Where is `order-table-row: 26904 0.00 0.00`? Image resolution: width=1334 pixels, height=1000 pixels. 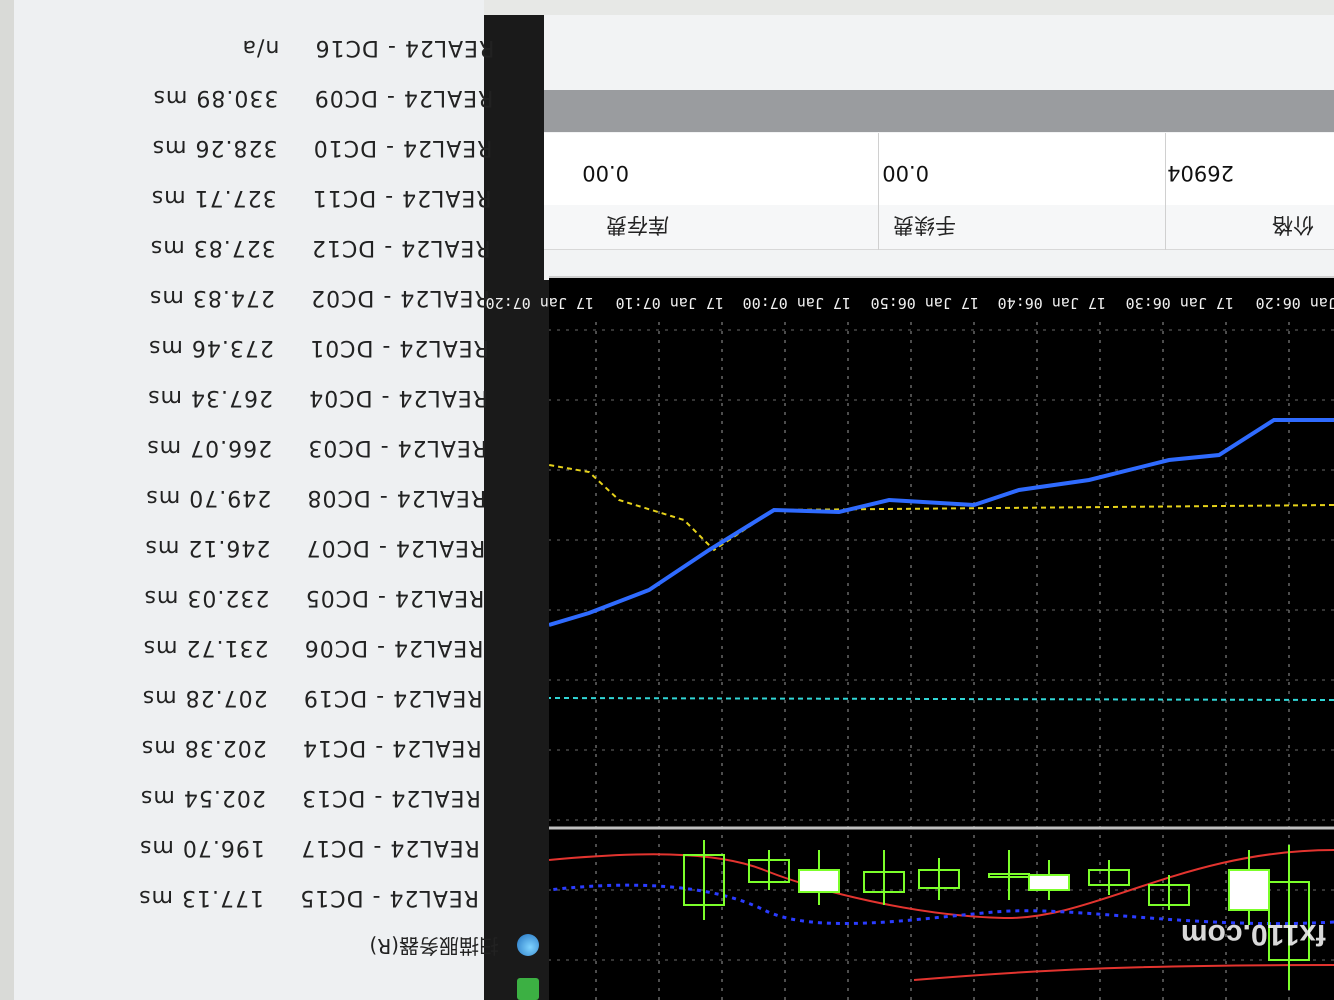 order-table-row: 26904 0.00 0.00 is located at coordinates (939, 169).